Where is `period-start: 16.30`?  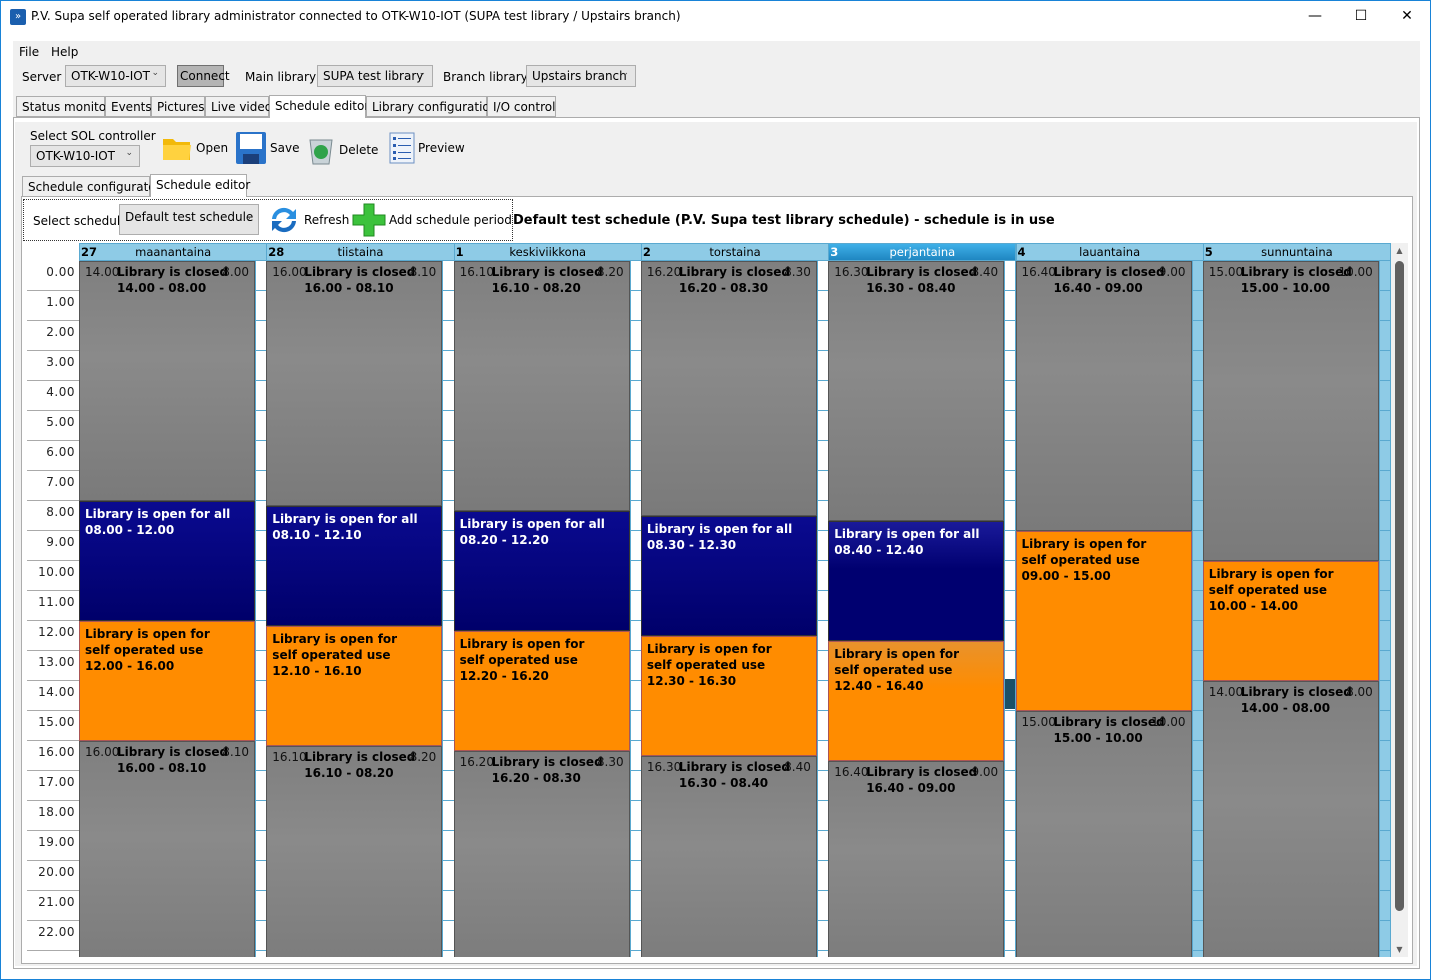
period-start: 16.30 is located at coordinates (664, 767).